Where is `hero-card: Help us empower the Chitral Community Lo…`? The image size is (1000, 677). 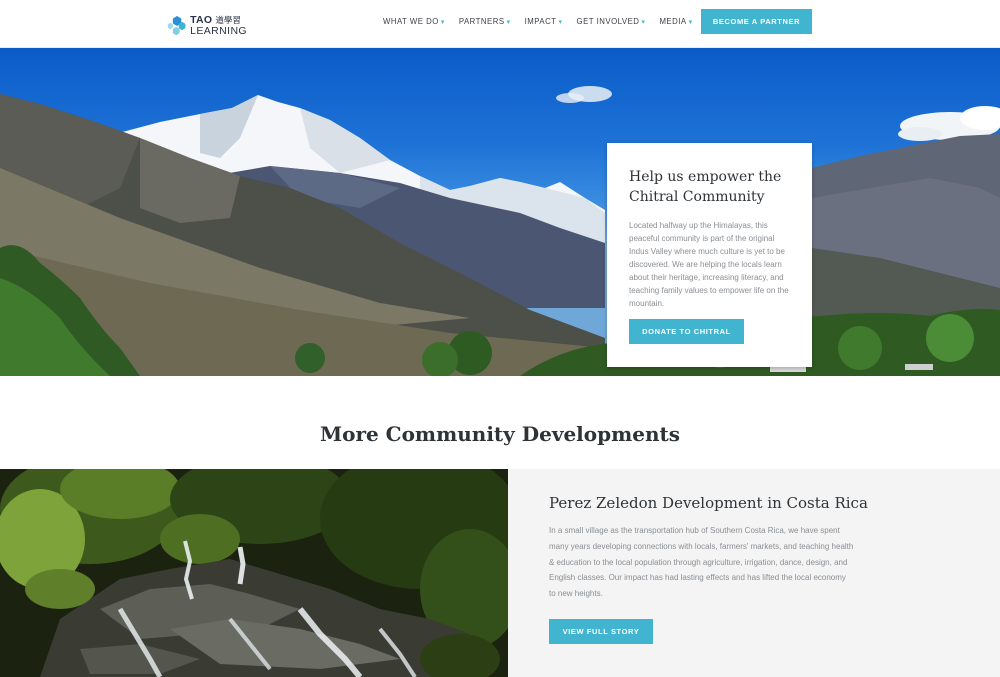
hero-card: Help us empower the Chitral Community Lo… is located at coordinates (709, 255).